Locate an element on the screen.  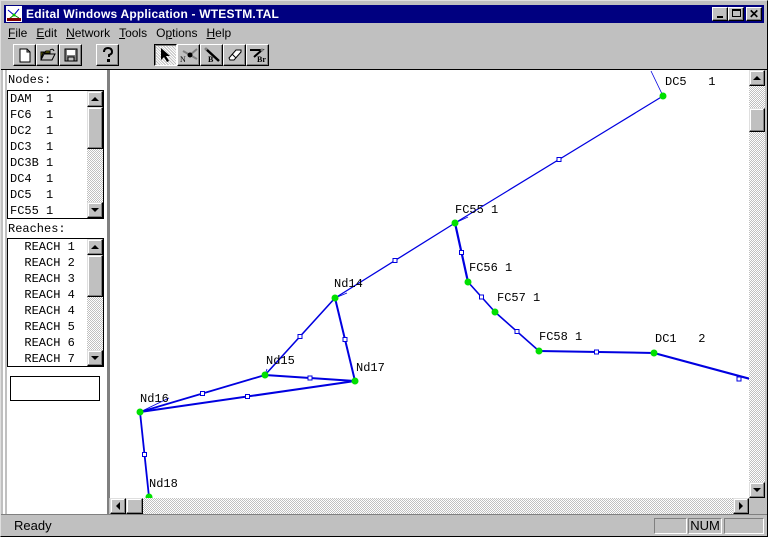
node-list-item: DC3B 1 is located at coordinates (47, 163).